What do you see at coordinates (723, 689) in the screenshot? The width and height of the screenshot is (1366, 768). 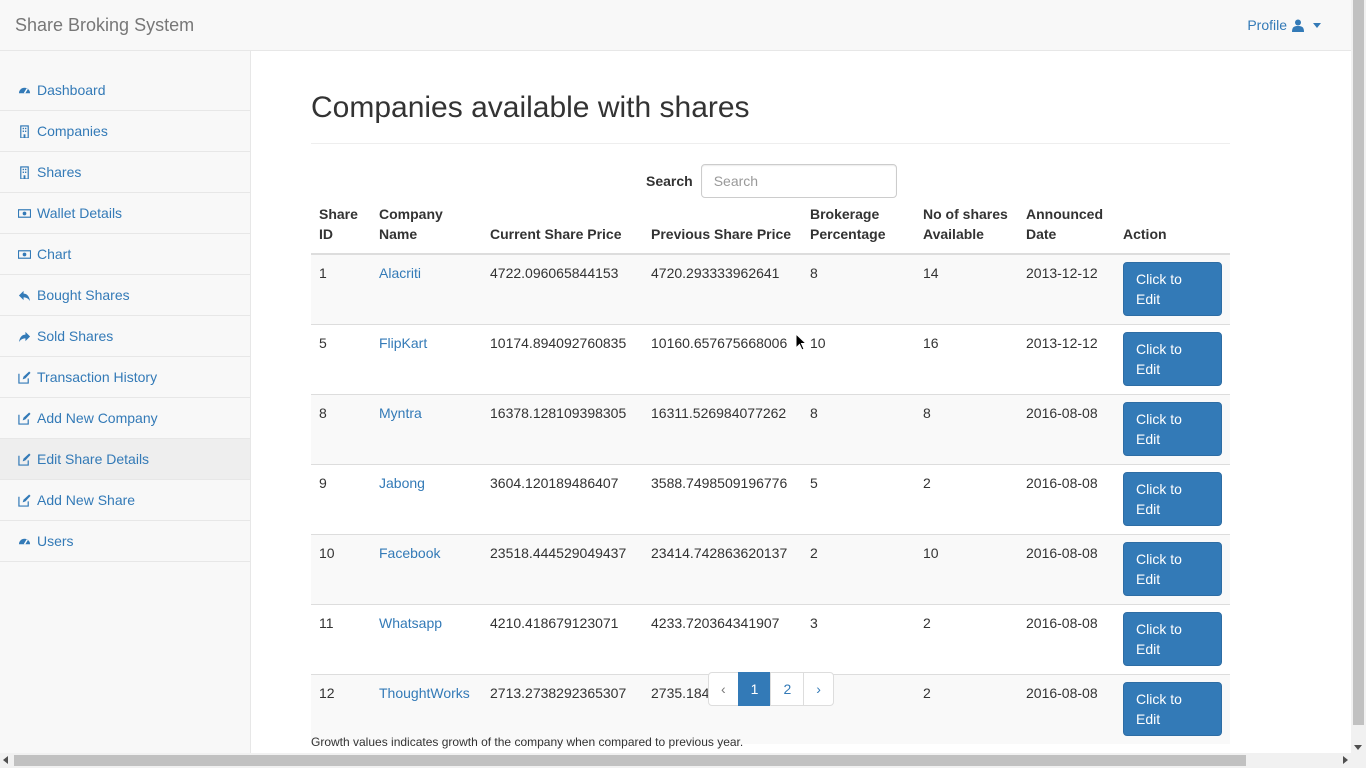 I see `pagination-prev-button: ‹` at bounding box center [723, 689].